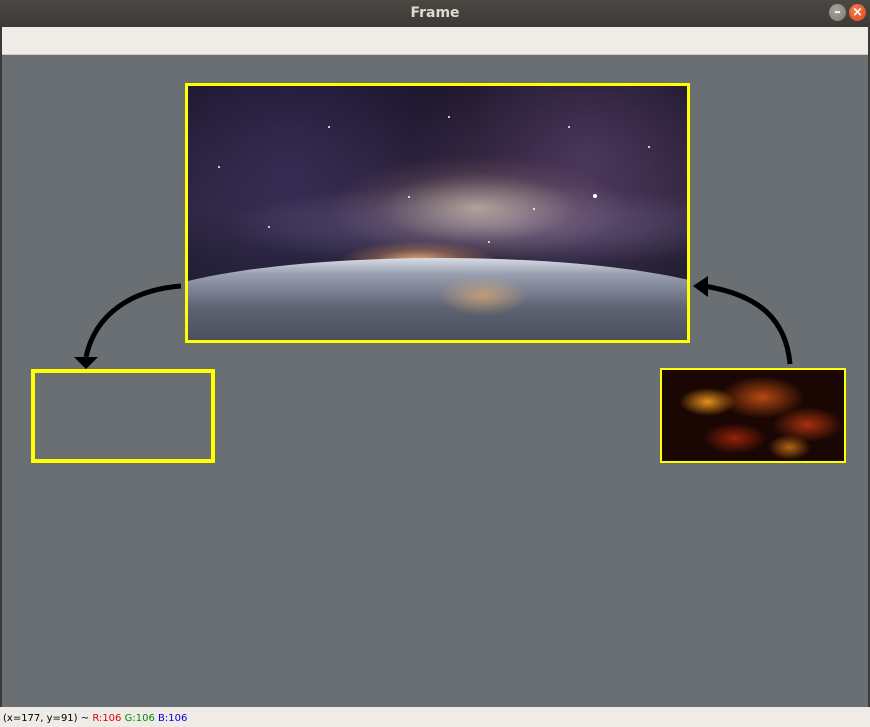  Describe the element at coordinates (123, 416) in the screenshot. I see `empty-target-box` at that location.